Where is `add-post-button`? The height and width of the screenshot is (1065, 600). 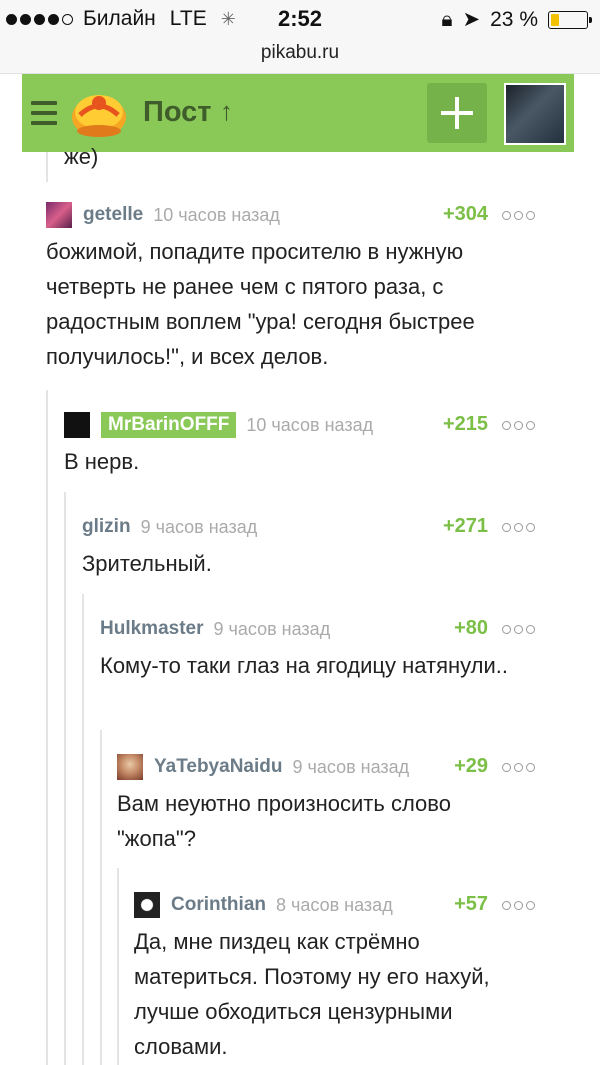 add-post-button is located at coordinates (457, 113).